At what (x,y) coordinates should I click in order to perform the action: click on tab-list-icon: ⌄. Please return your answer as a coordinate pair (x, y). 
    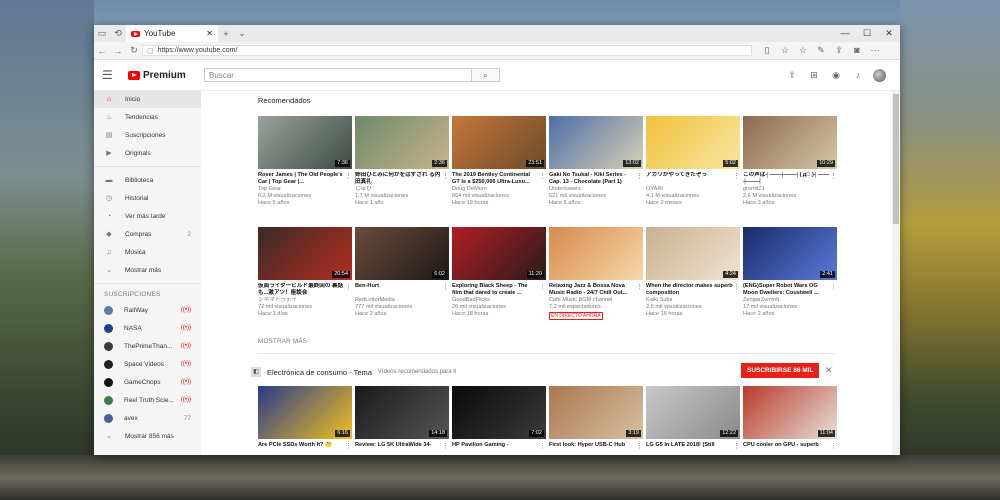
    Looking at the image, I should click on (242, 33).